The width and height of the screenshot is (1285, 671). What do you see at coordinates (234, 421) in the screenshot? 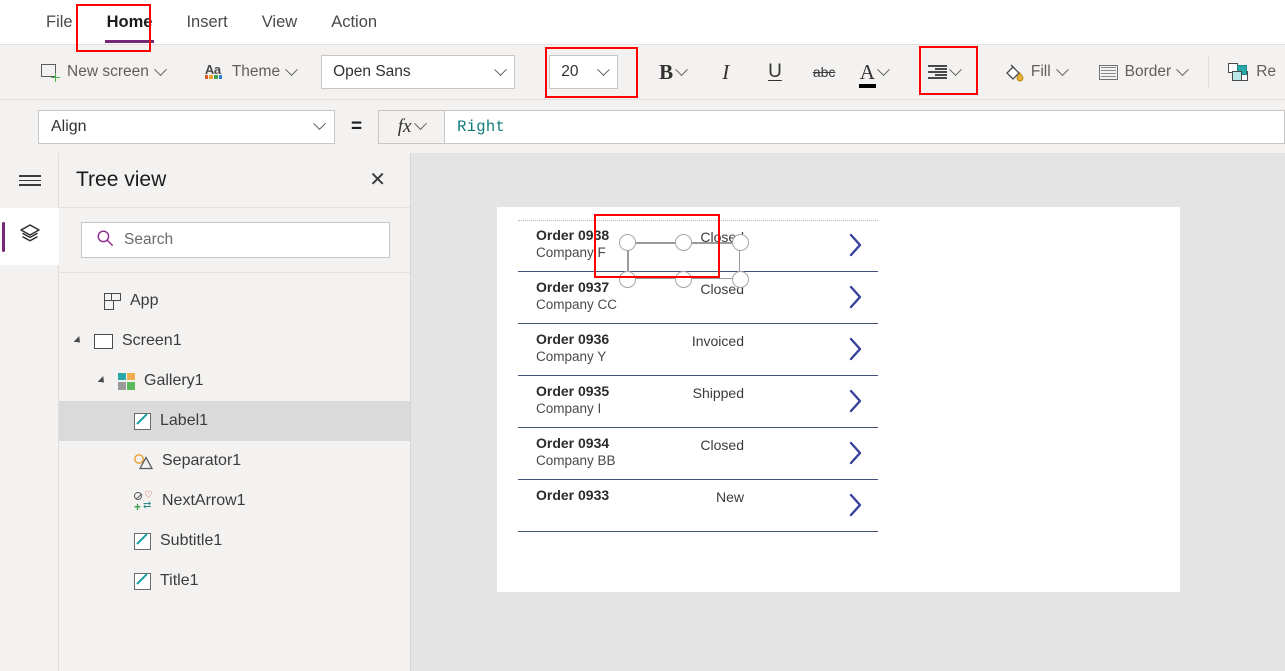
I see `tree-item-label1: Label1` at bounding box center [234, 421].